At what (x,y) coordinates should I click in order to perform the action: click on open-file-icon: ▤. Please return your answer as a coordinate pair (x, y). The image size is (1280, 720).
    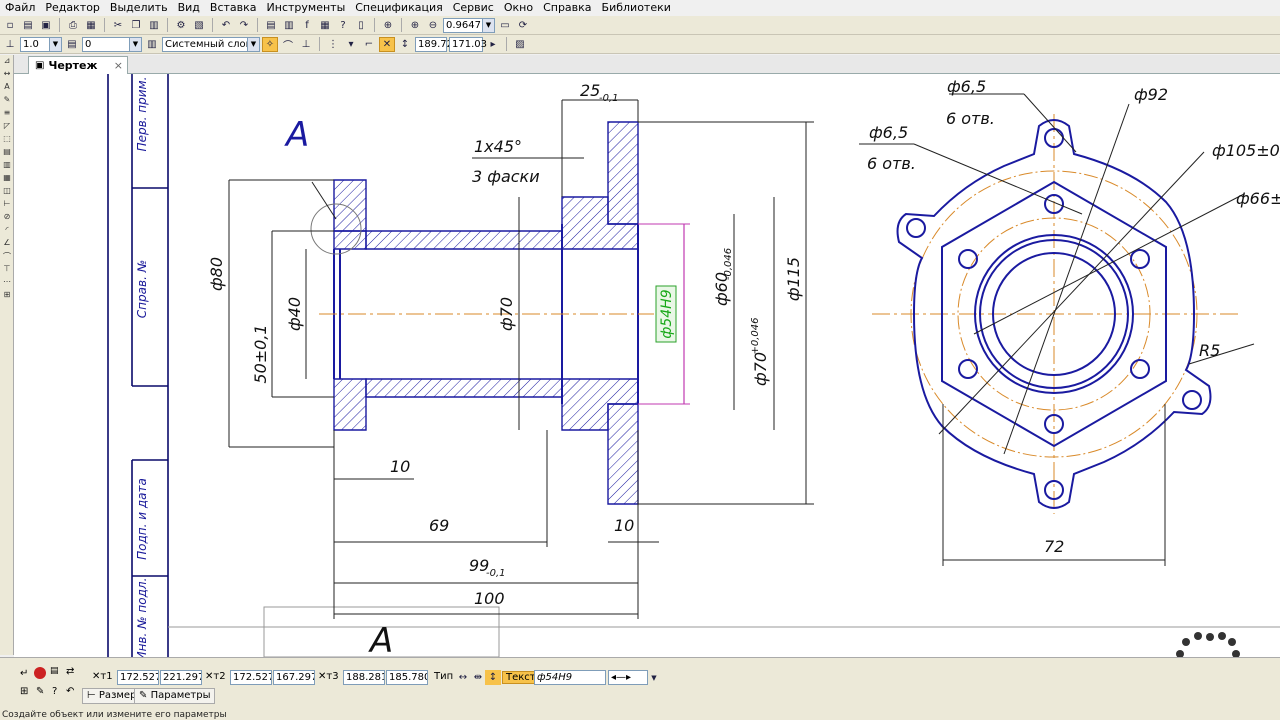
    Looking at the image, I should click on (28, 25).